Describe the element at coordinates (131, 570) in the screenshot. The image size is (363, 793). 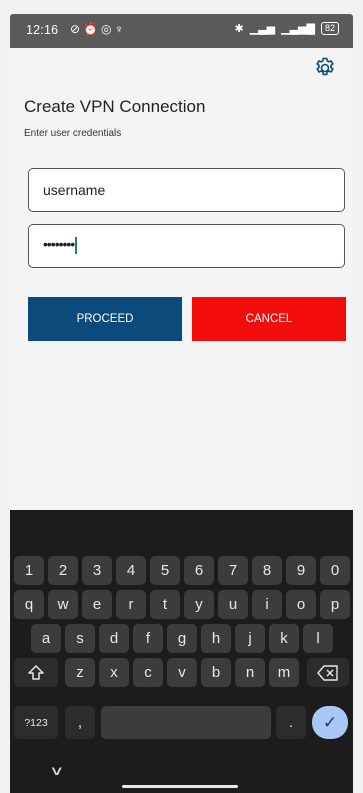
I see `key-4: 4` at that location.